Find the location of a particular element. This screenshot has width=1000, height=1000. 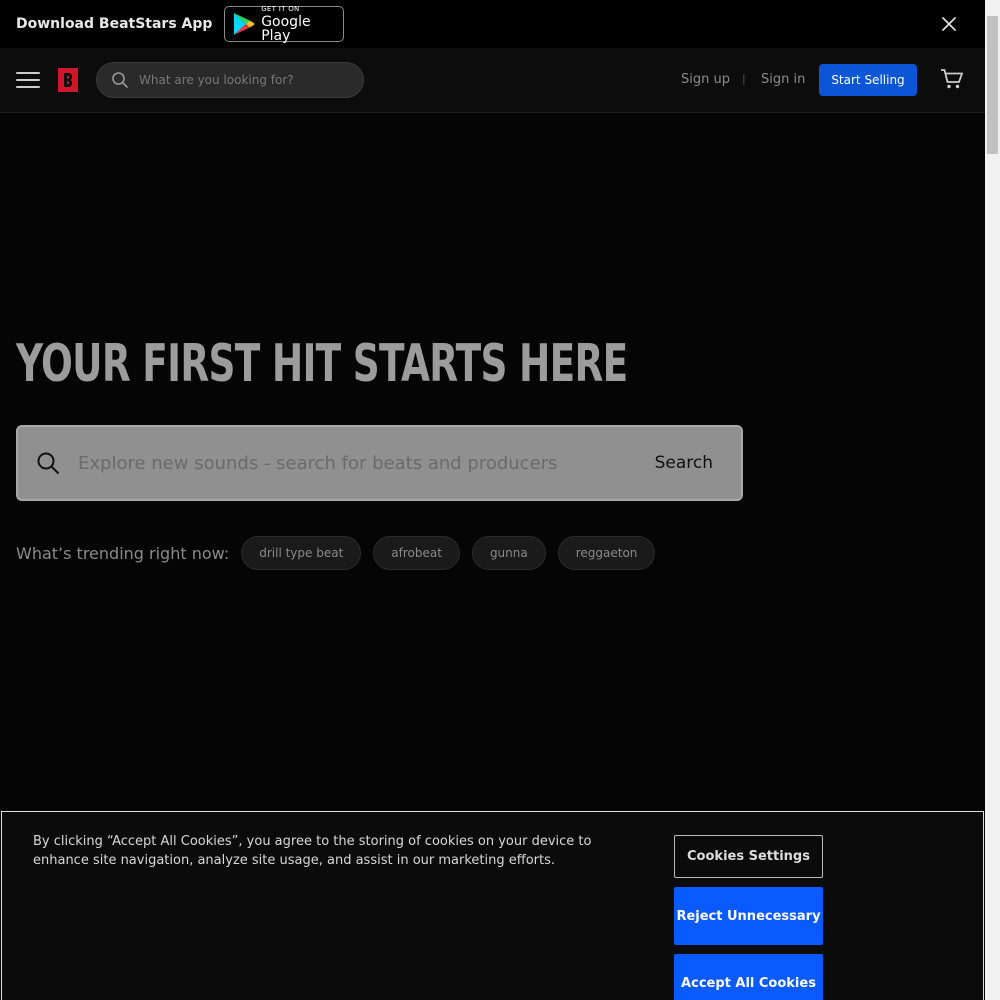

trending-chip: reggaeton is located at coordinates (606, 553).